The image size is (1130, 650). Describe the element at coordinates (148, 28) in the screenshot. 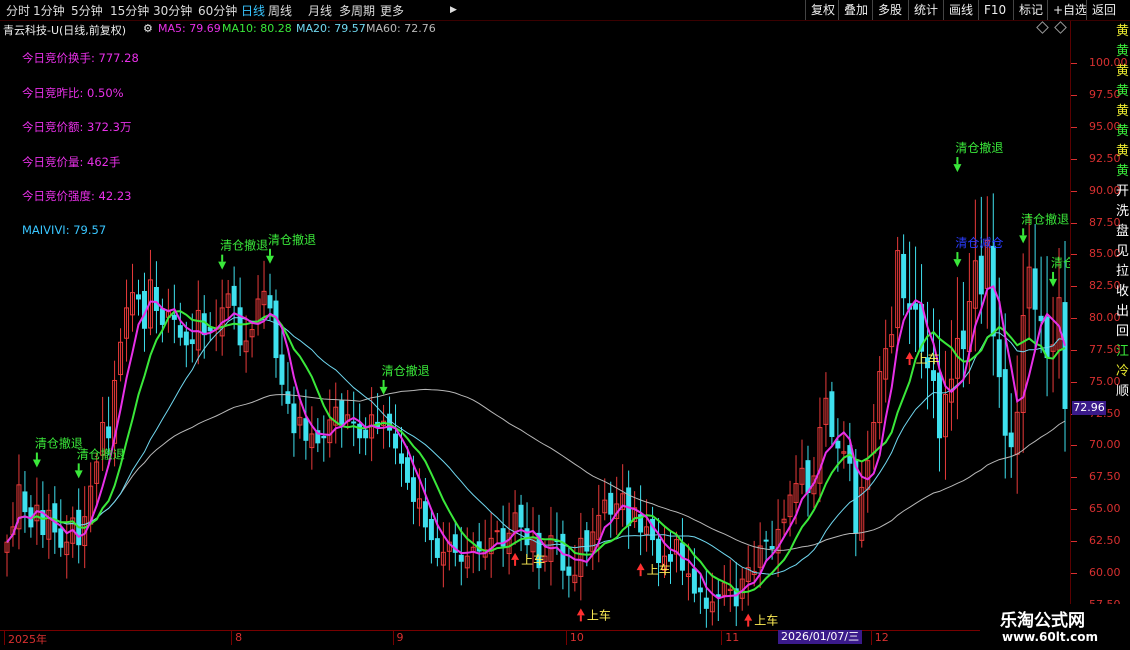

I see `settings-icon: ⚙` at that location.